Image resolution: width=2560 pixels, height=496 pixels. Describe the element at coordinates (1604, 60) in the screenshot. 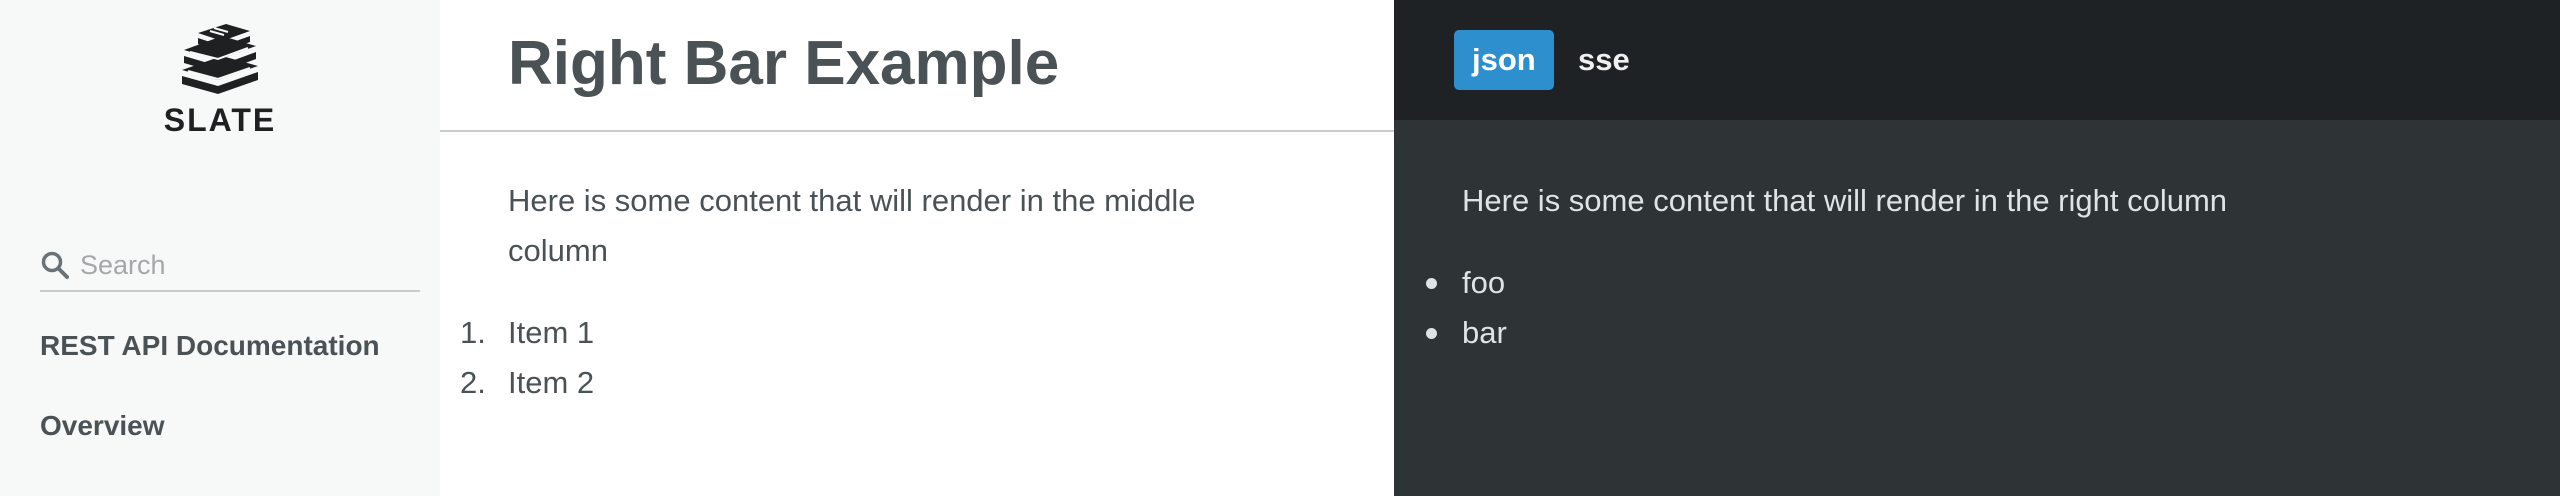

I see `tab-sse: sse` at that location.